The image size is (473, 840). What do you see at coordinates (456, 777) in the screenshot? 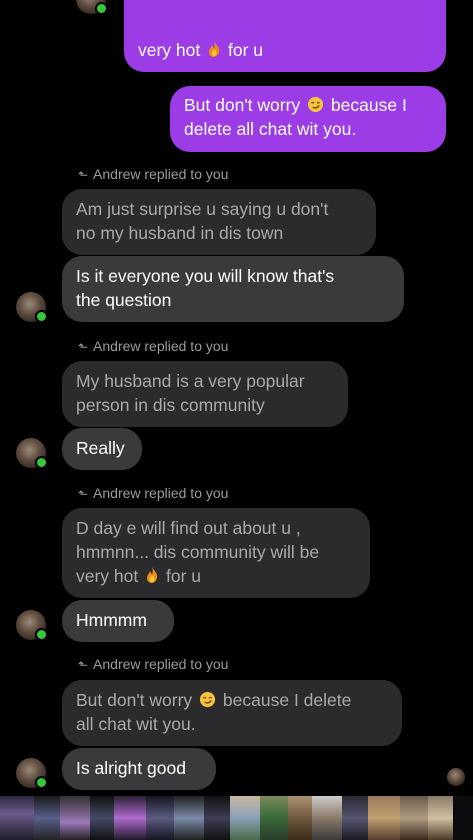
I see `seen-receipt-avatar` at bounding box center [456, 777].